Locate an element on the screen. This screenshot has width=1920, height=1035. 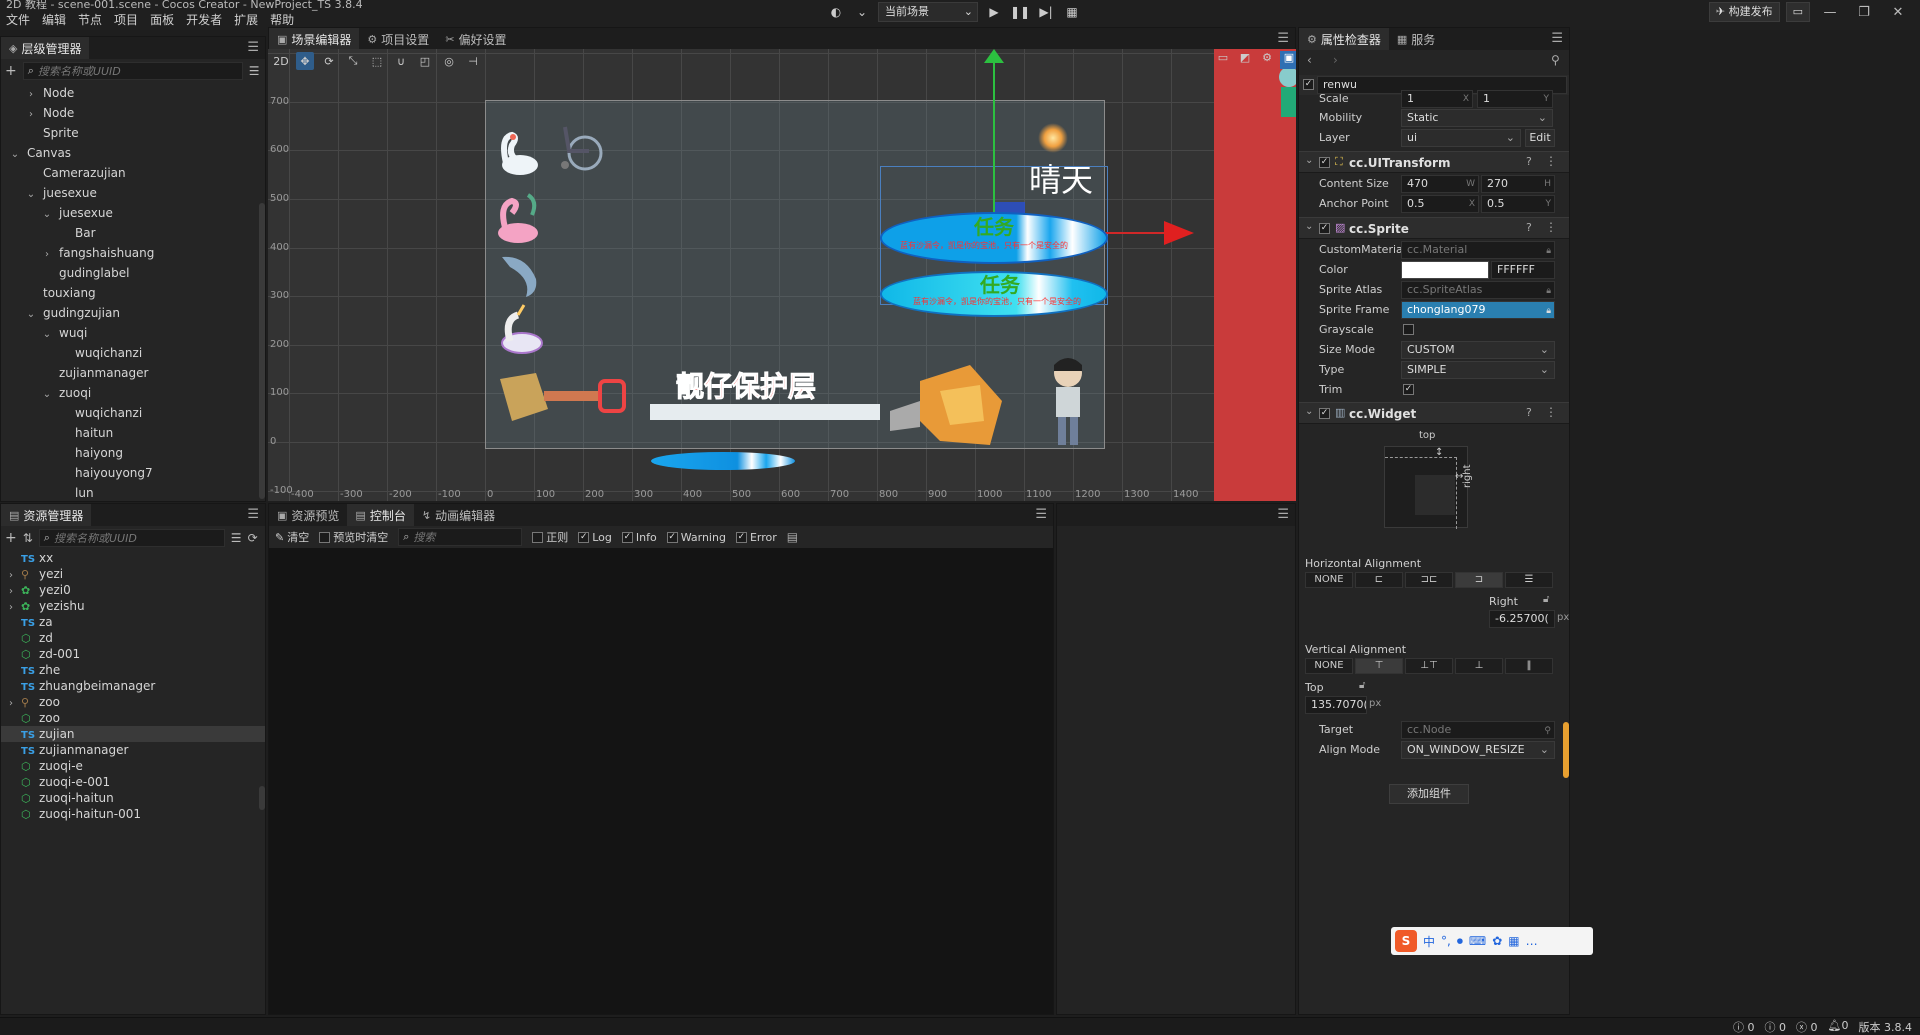
microphone-icon: ⏺ is located at coordinates (1460, 941).